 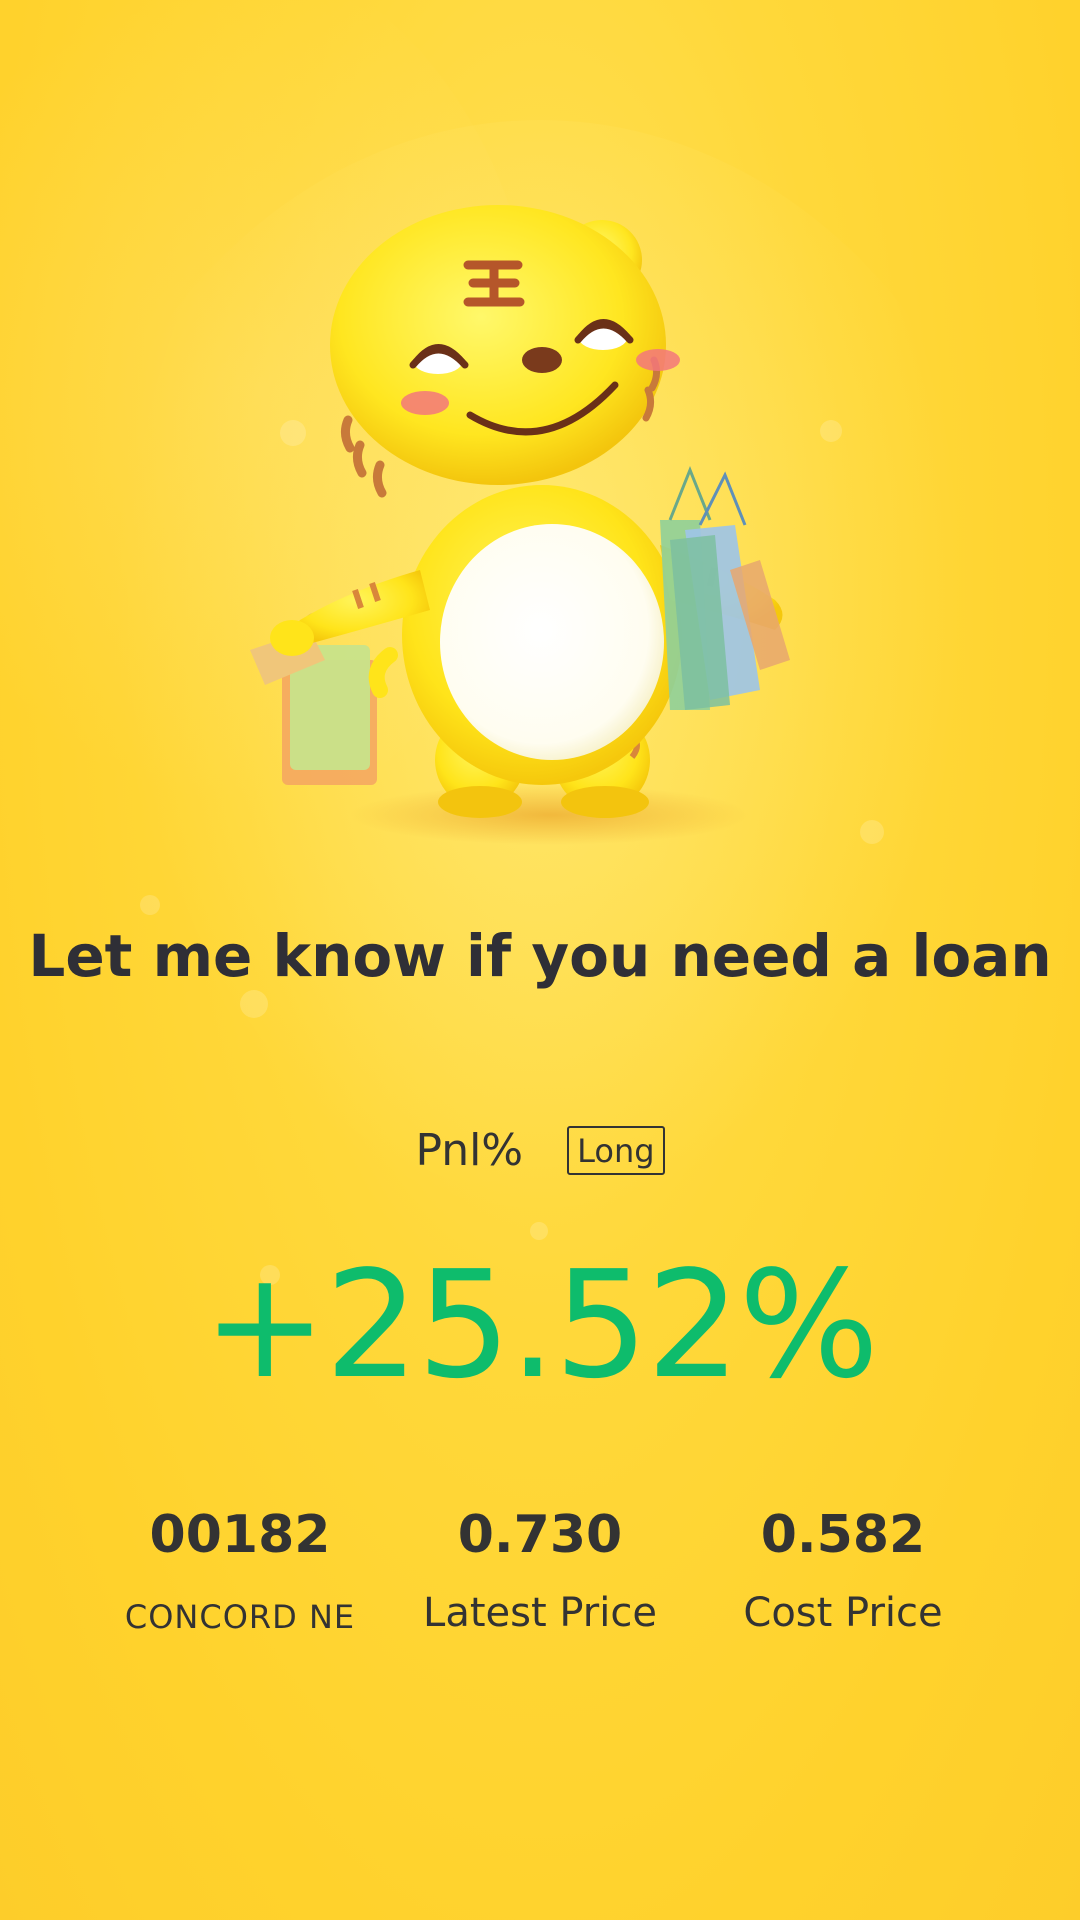 I want to click on shopping-bag-right, so click(x=725, y=587).